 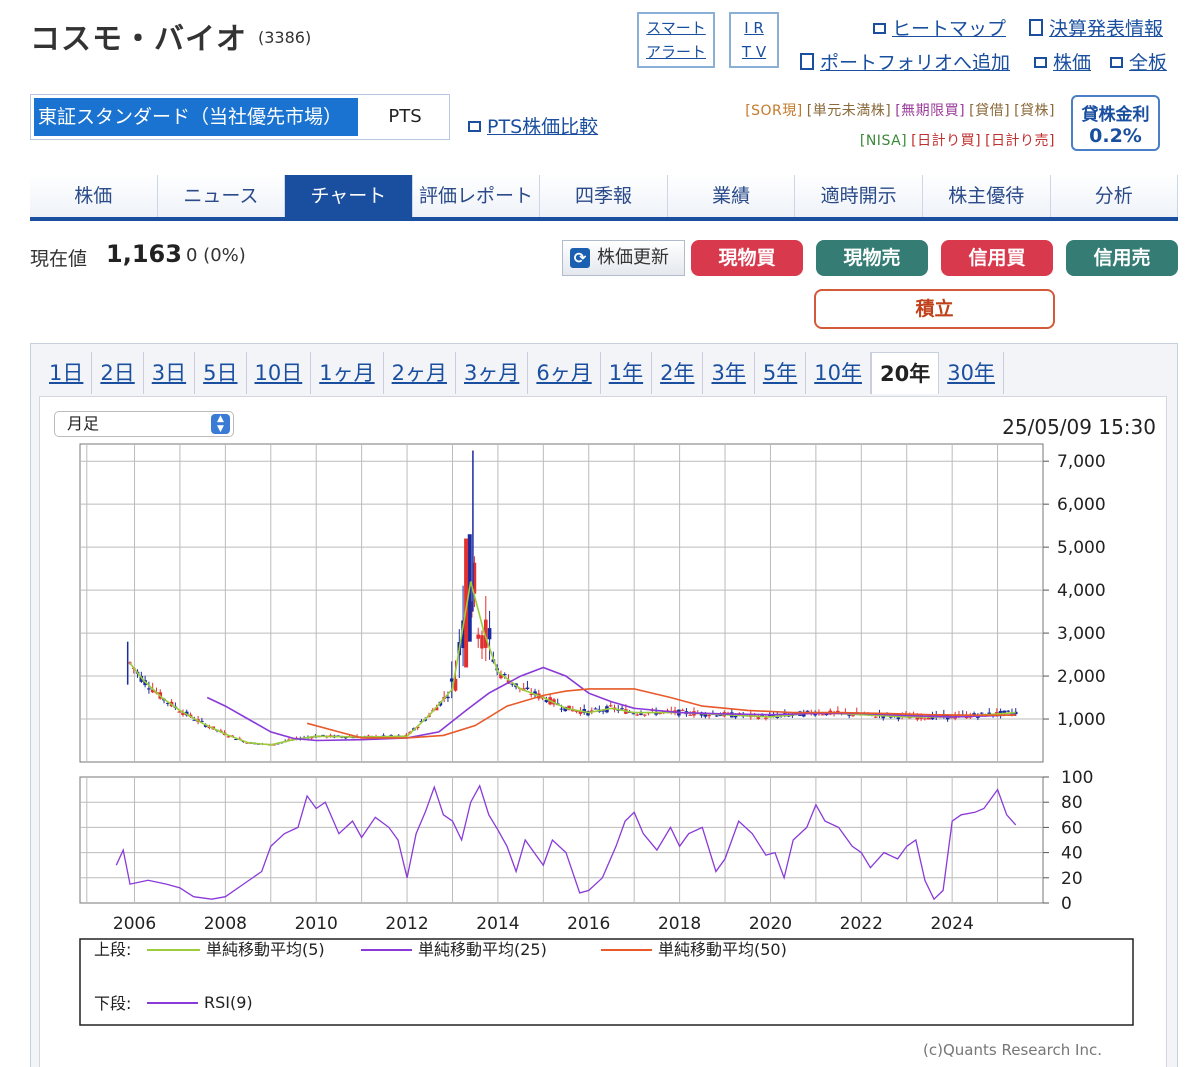 I want to click on board-link: 全板, so click(x=1138, y=61).